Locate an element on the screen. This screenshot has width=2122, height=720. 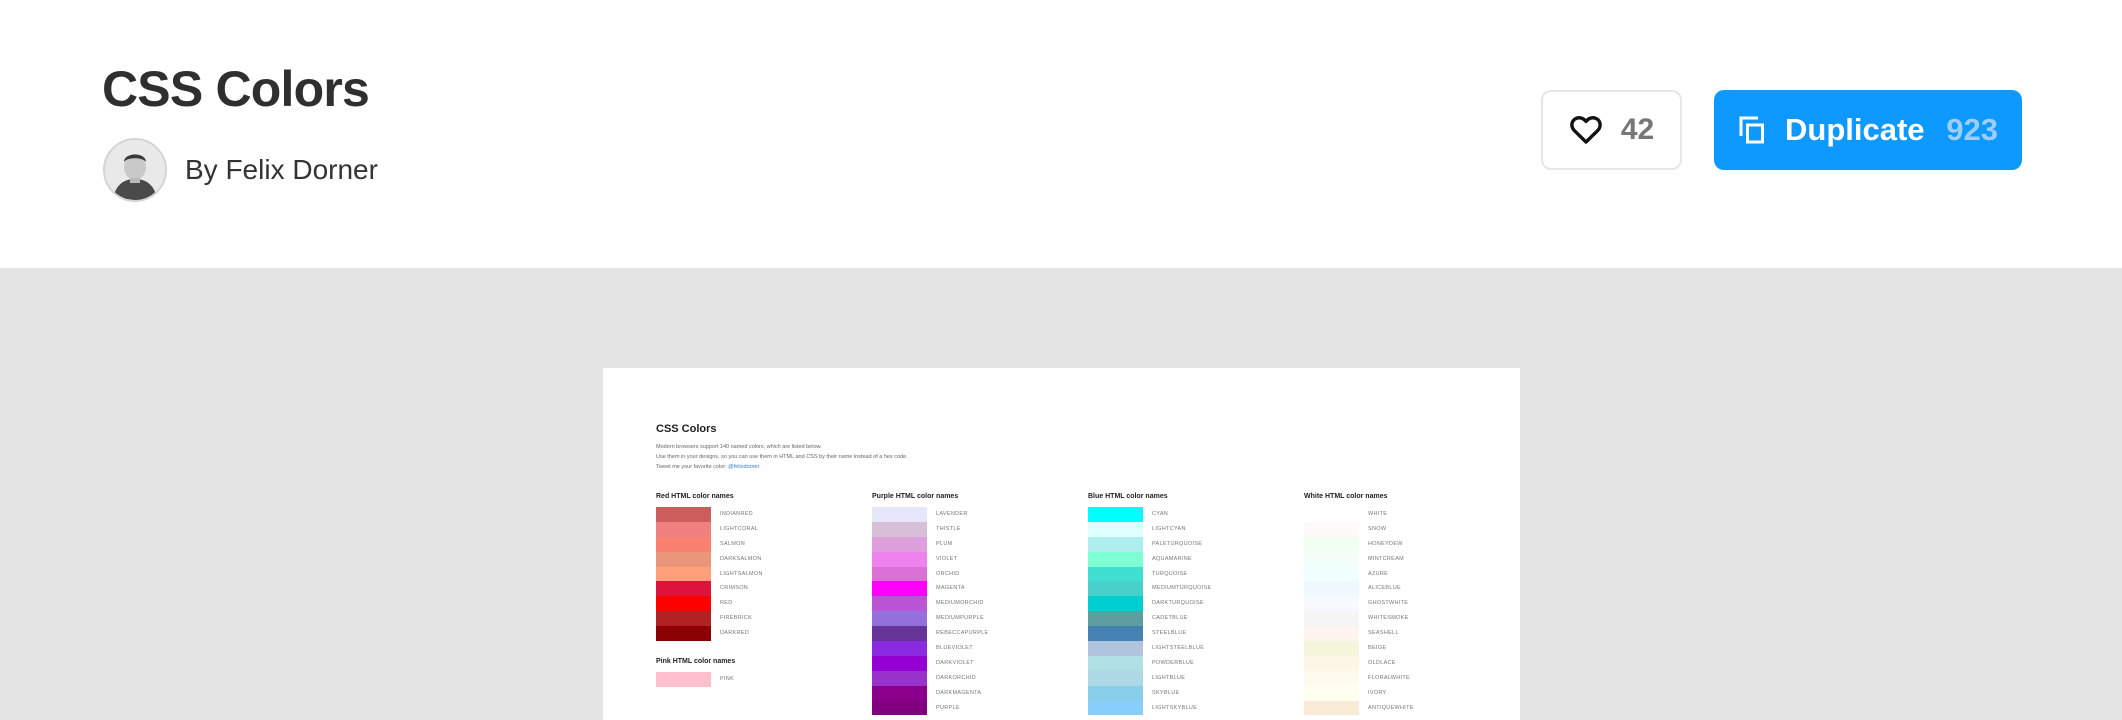
color-name: PURPLE is located at coordinates (948, 707).